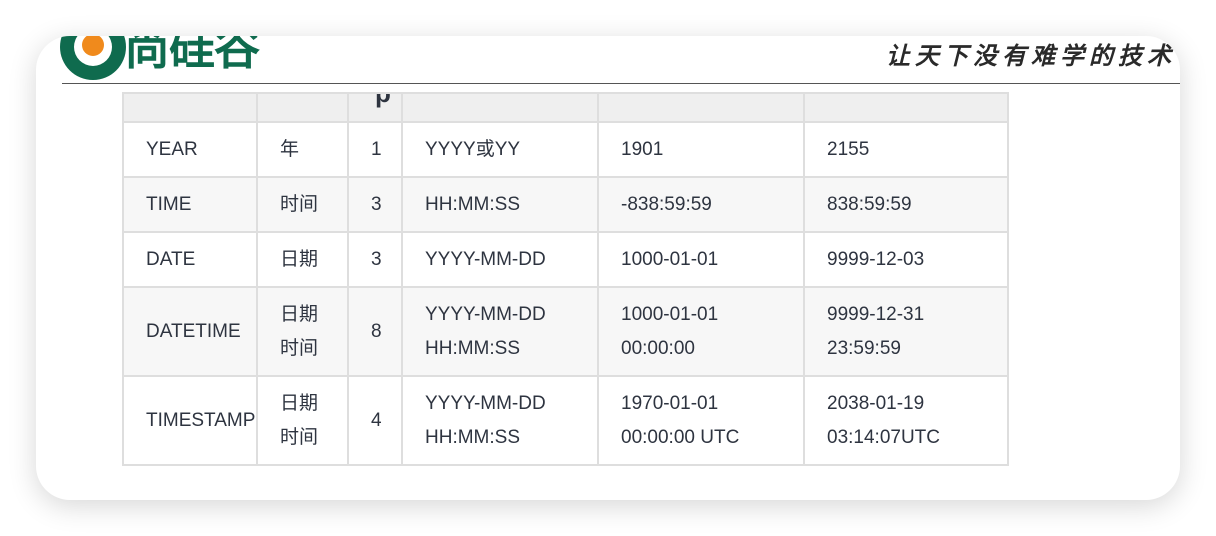  I want to click on meaning-cell: 时间, so click(302, 204).